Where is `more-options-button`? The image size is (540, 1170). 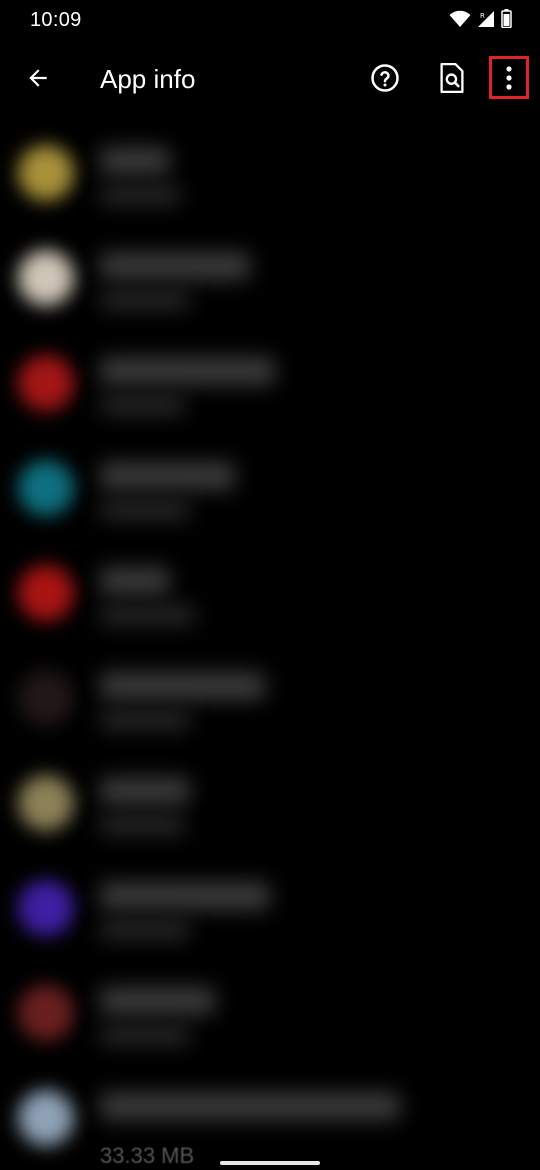
more-options-button is located at coordinates (509, 77).